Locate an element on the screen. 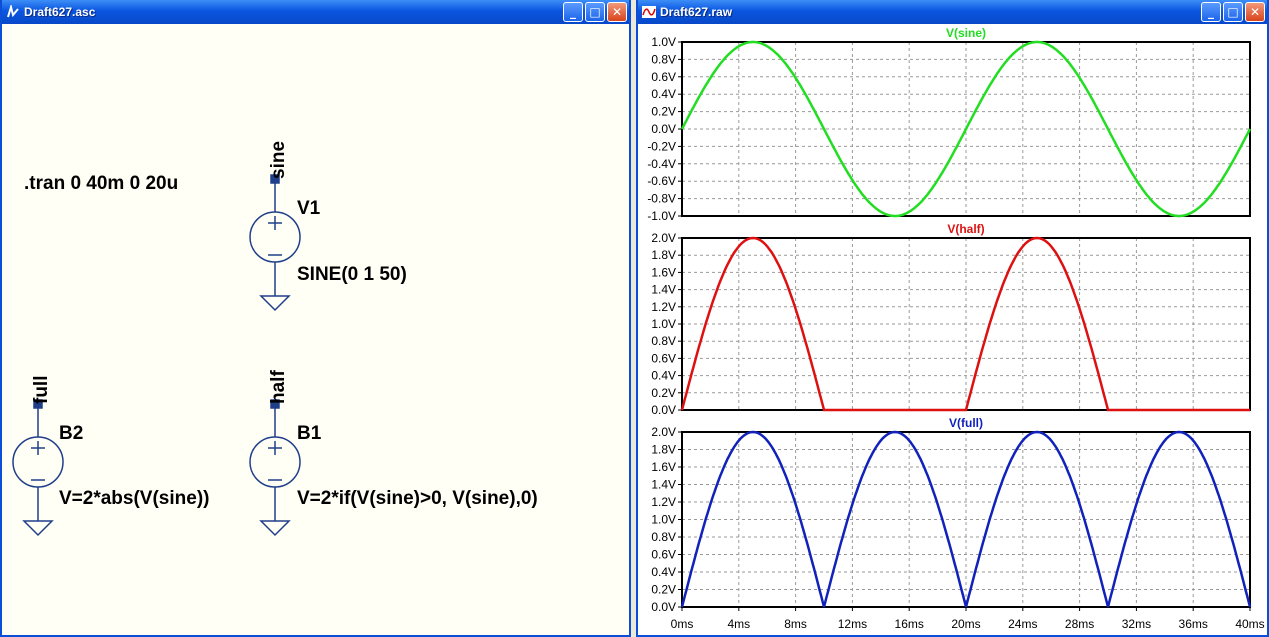 The image size is (1269, 637). schematic-window-title: Draft627.asc is located at coordinates (60, 12).